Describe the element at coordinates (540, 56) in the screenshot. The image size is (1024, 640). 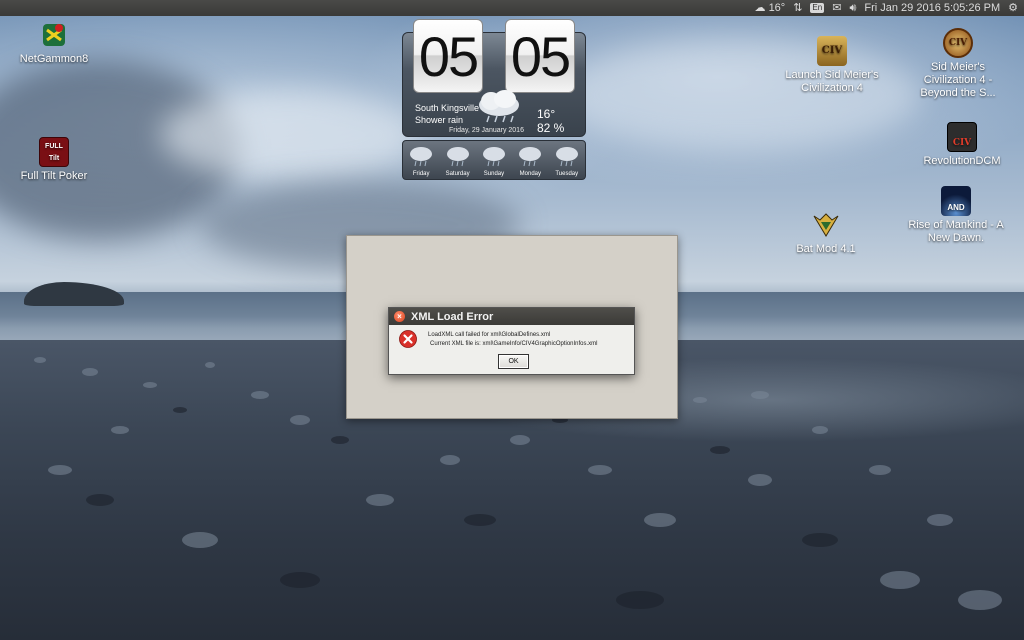
I see `minute-flip-card: 05` at that location.